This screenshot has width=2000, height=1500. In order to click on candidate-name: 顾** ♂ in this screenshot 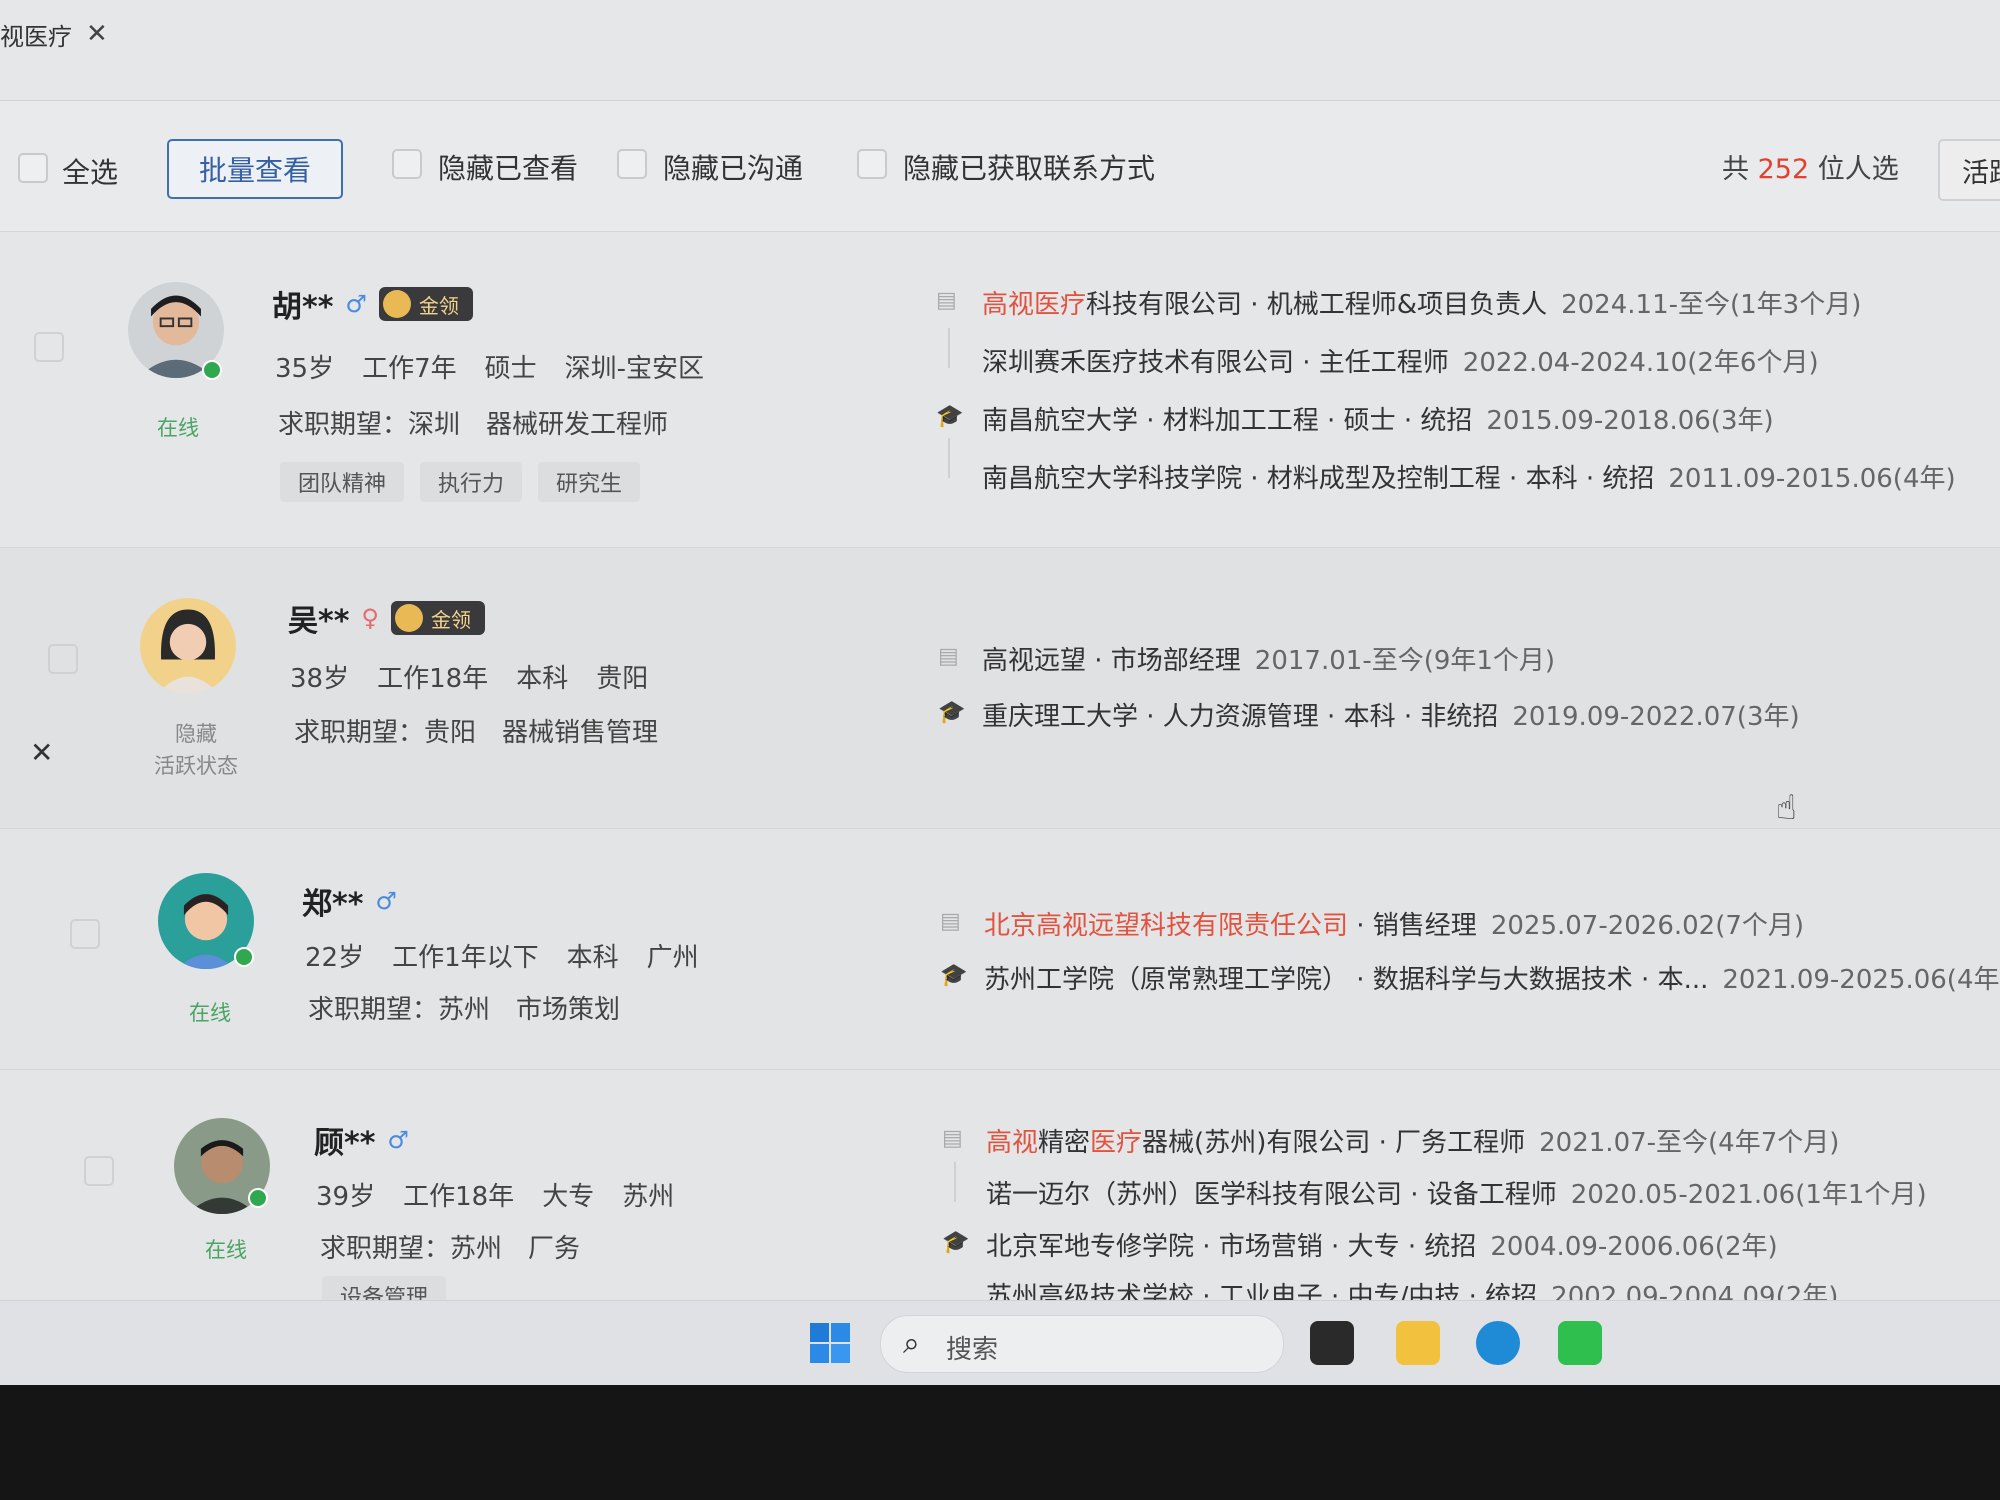, I will do `click(361, 1140)`.